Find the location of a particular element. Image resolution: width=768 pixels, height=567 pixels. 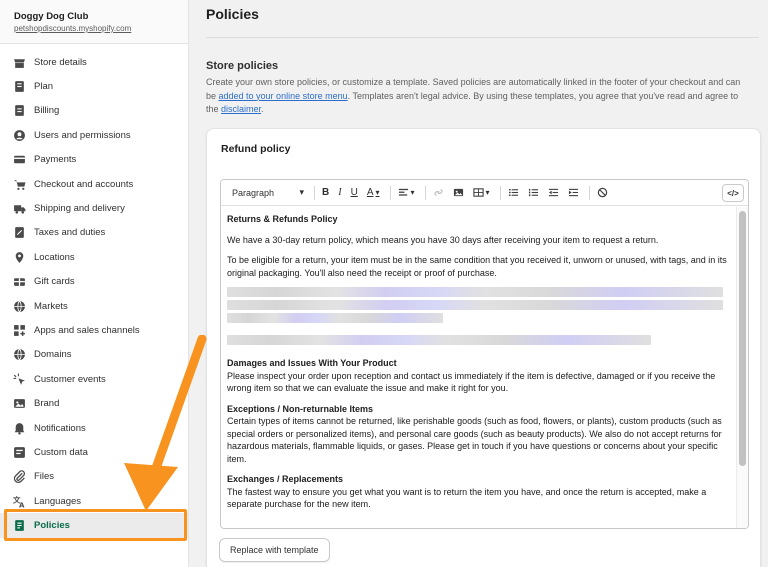

align-left-icon: ▾ is located at coordinates (406, 193).